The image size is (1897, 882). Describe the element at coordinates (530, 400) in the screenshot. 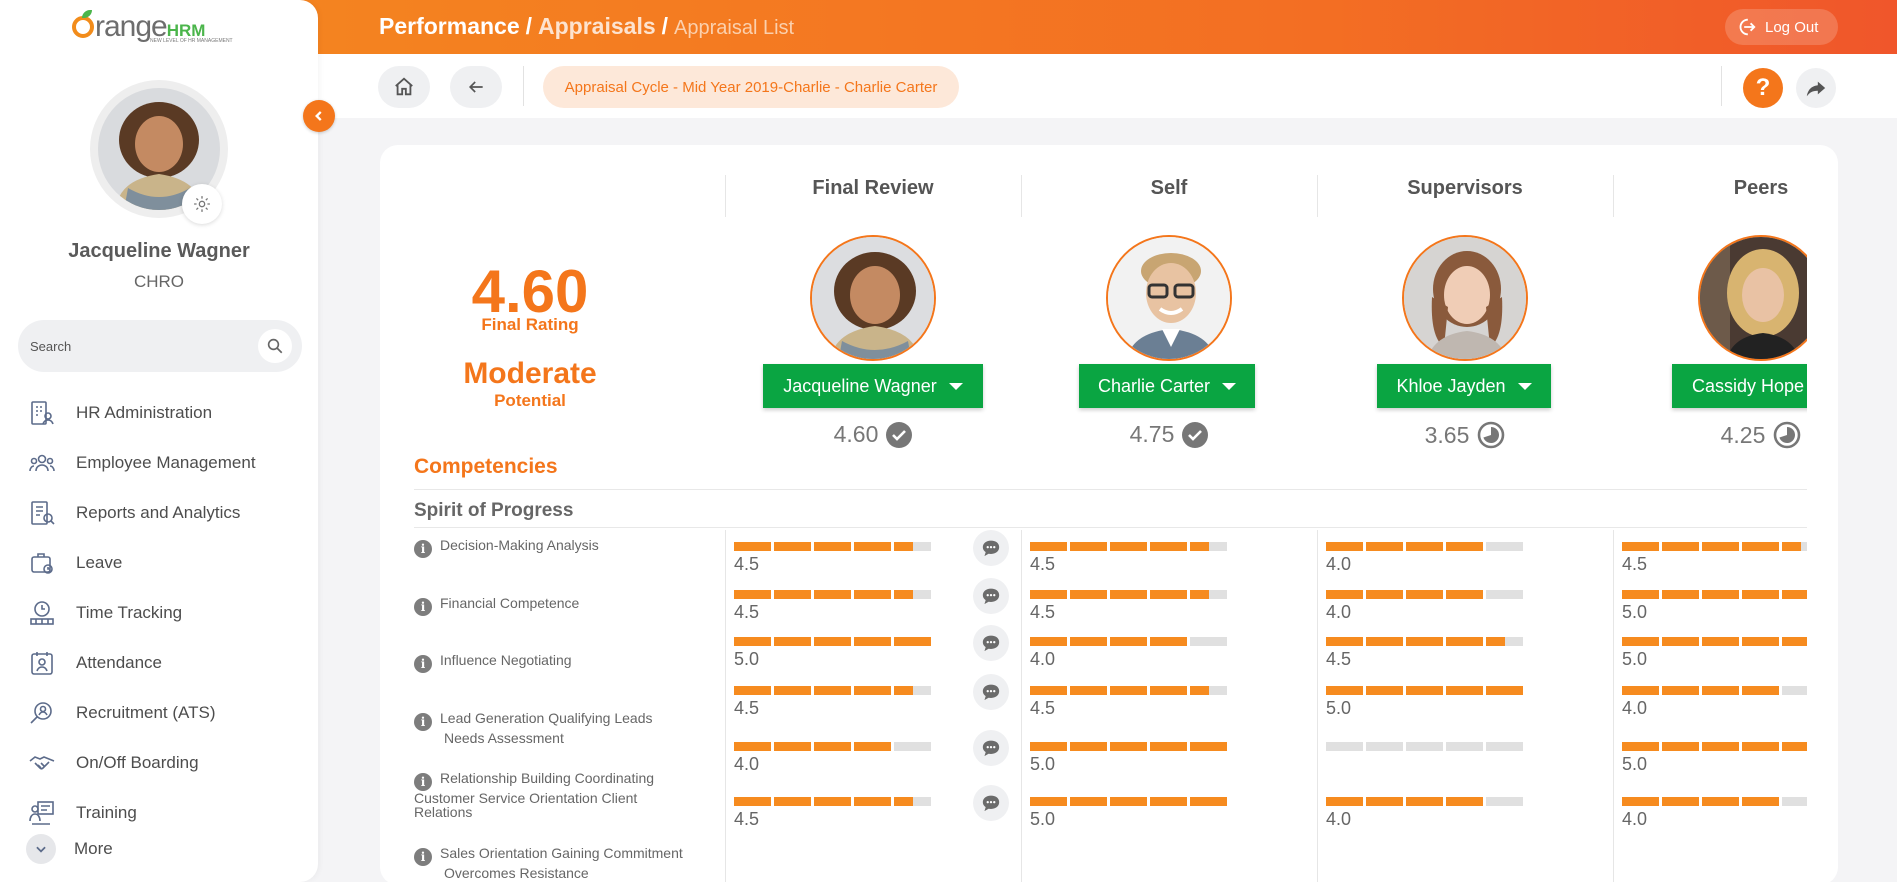

I see `potential-label: Potential` at that location.